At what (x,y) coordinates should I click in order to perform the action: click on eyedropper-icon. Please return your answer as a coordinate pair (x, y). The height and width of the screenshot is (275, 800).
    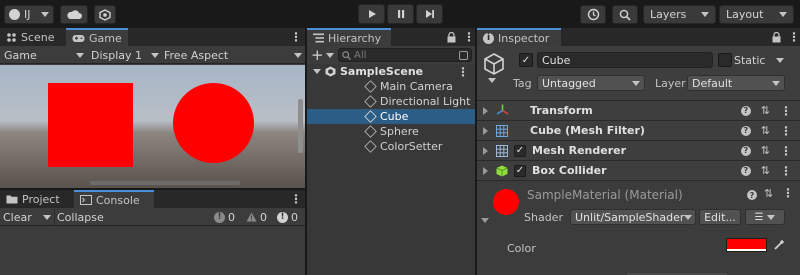
    Looking at the image, I should click on (779, 245).